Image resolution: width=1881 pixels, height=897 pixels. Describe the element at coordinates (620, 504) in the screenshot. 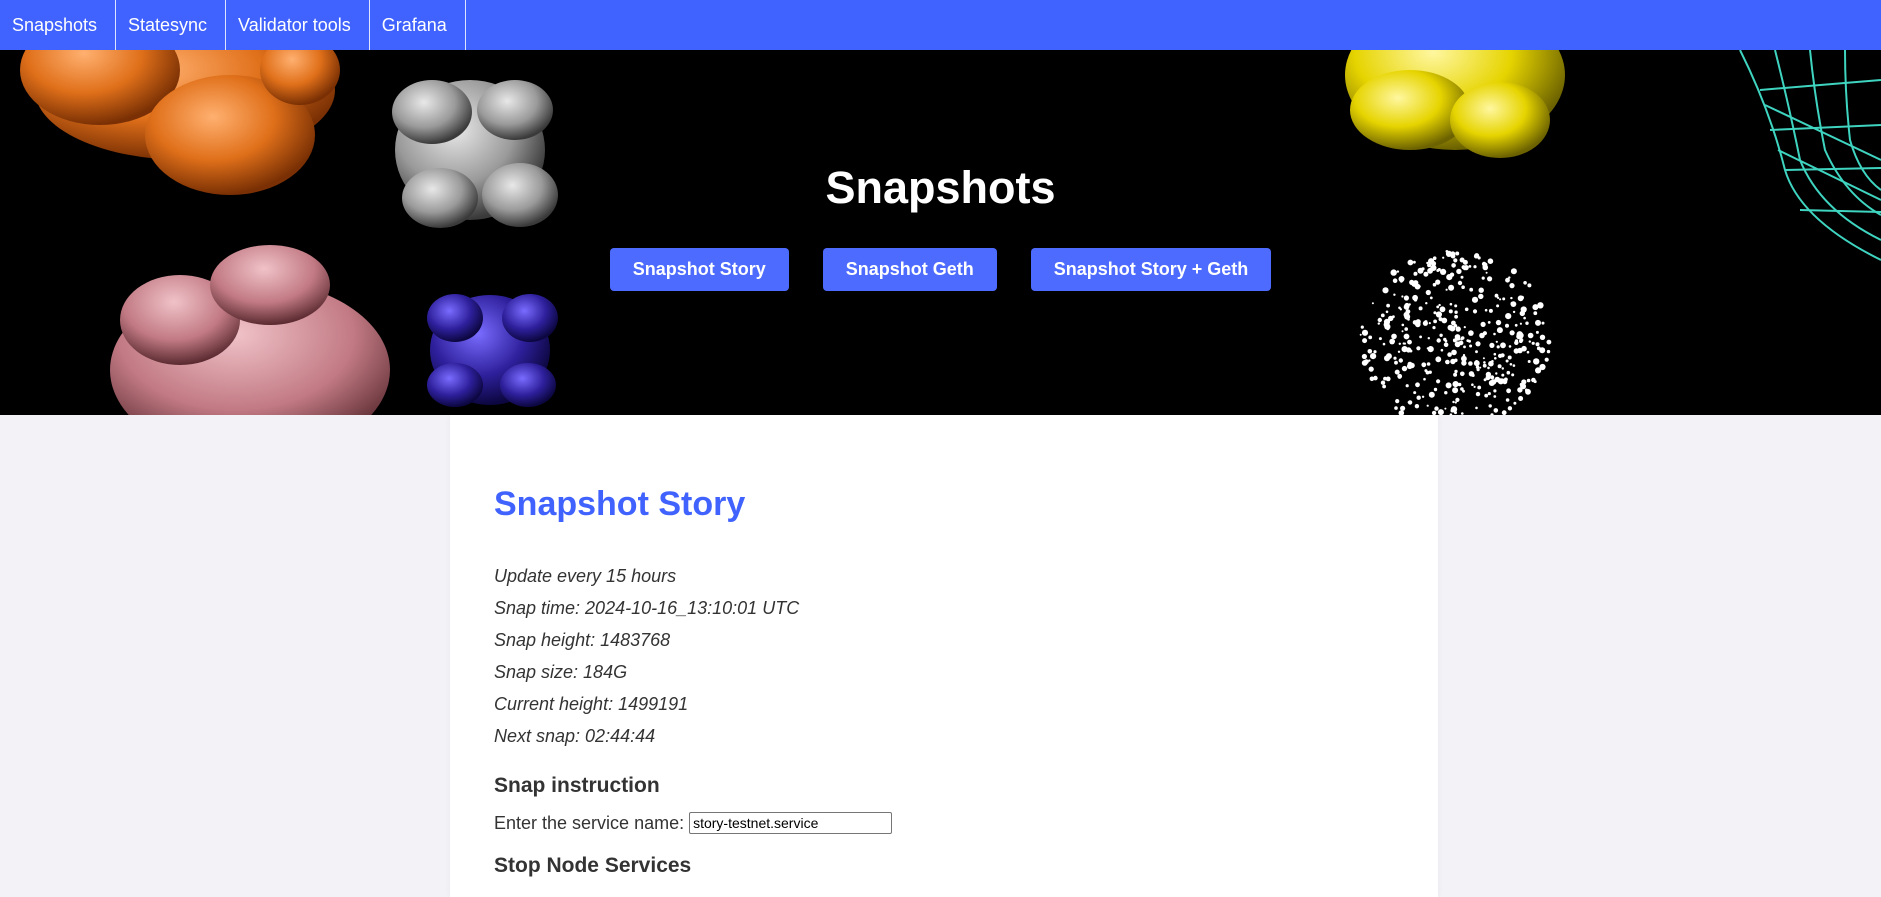

I see `section-title: Snapshot Story` at that location.